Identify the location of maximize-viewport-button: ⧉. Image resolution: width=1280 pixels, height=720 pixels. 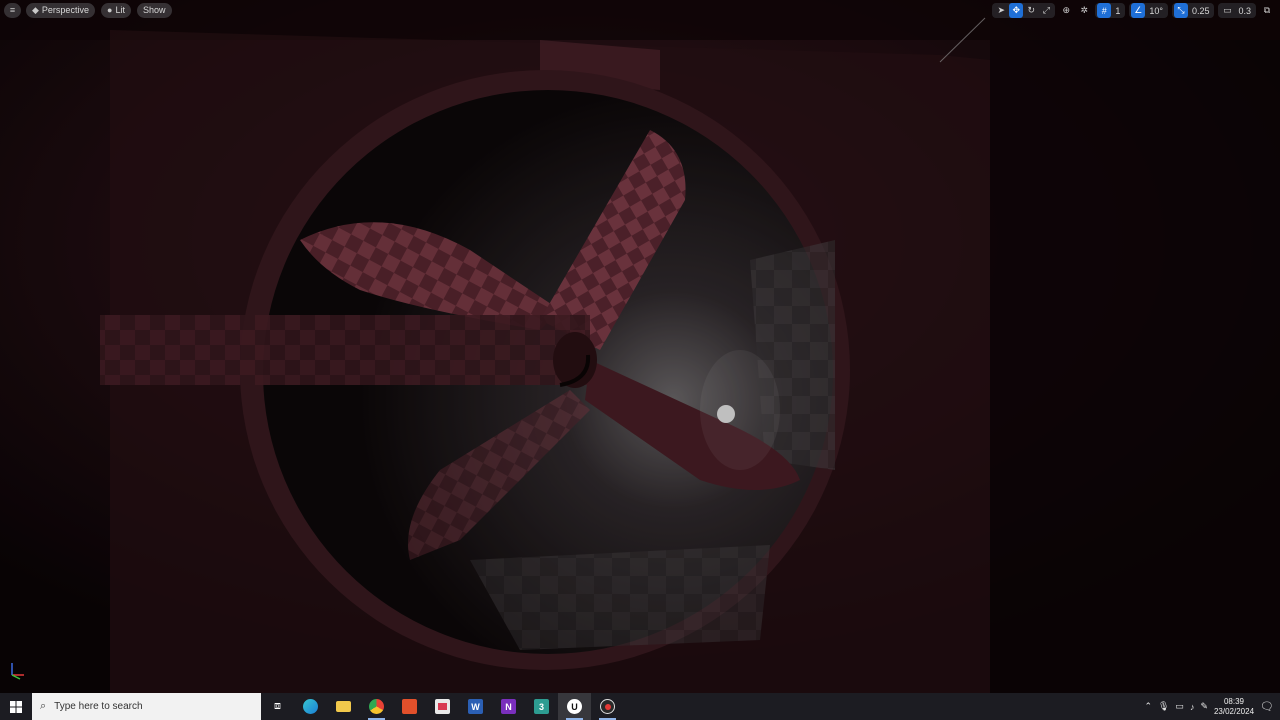
(1267, 10).